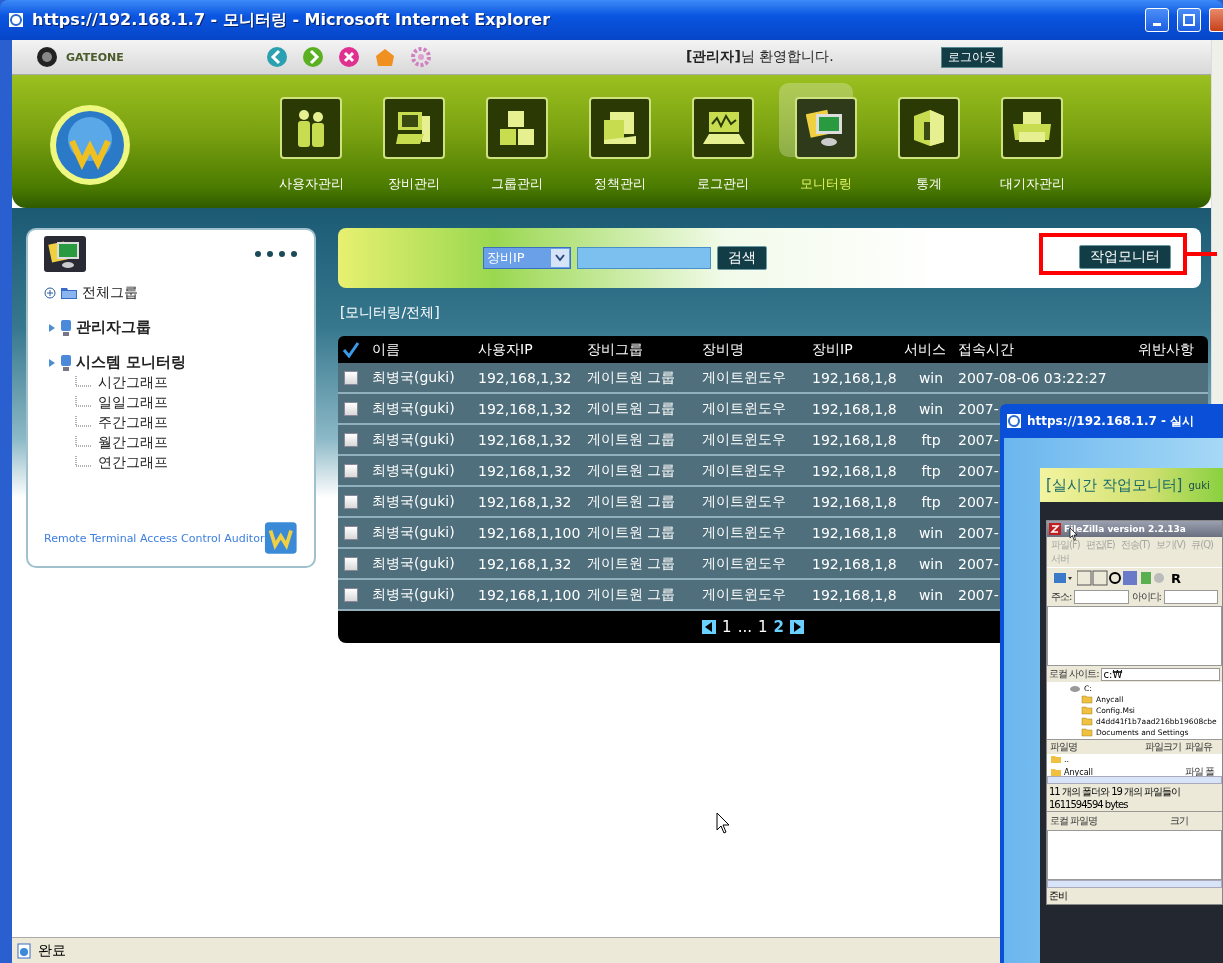 This screenshot has height=963, width=1223. I want to click on next-page-icon, so click(796, 627).